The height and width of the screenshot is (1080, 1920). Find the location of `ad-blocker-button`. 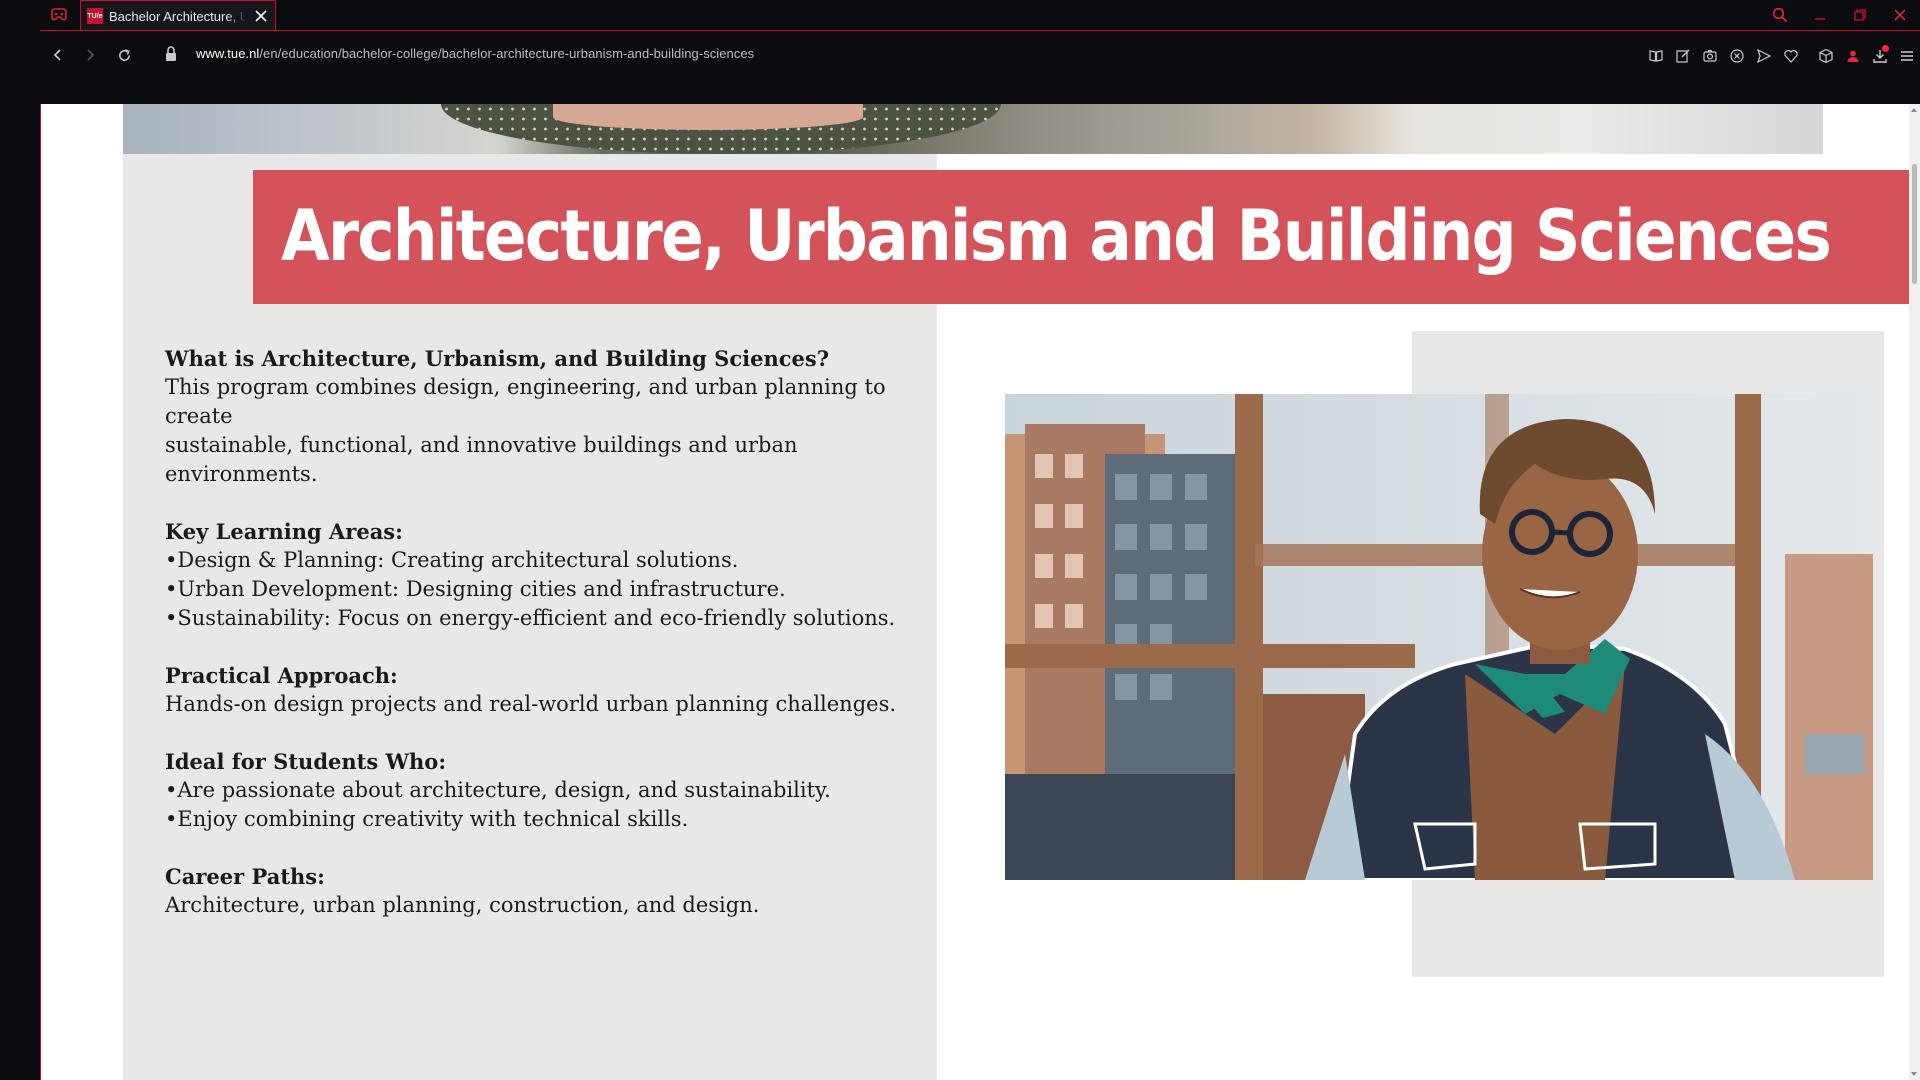

ad-blocker-button is located at coordinates (1736, 56).